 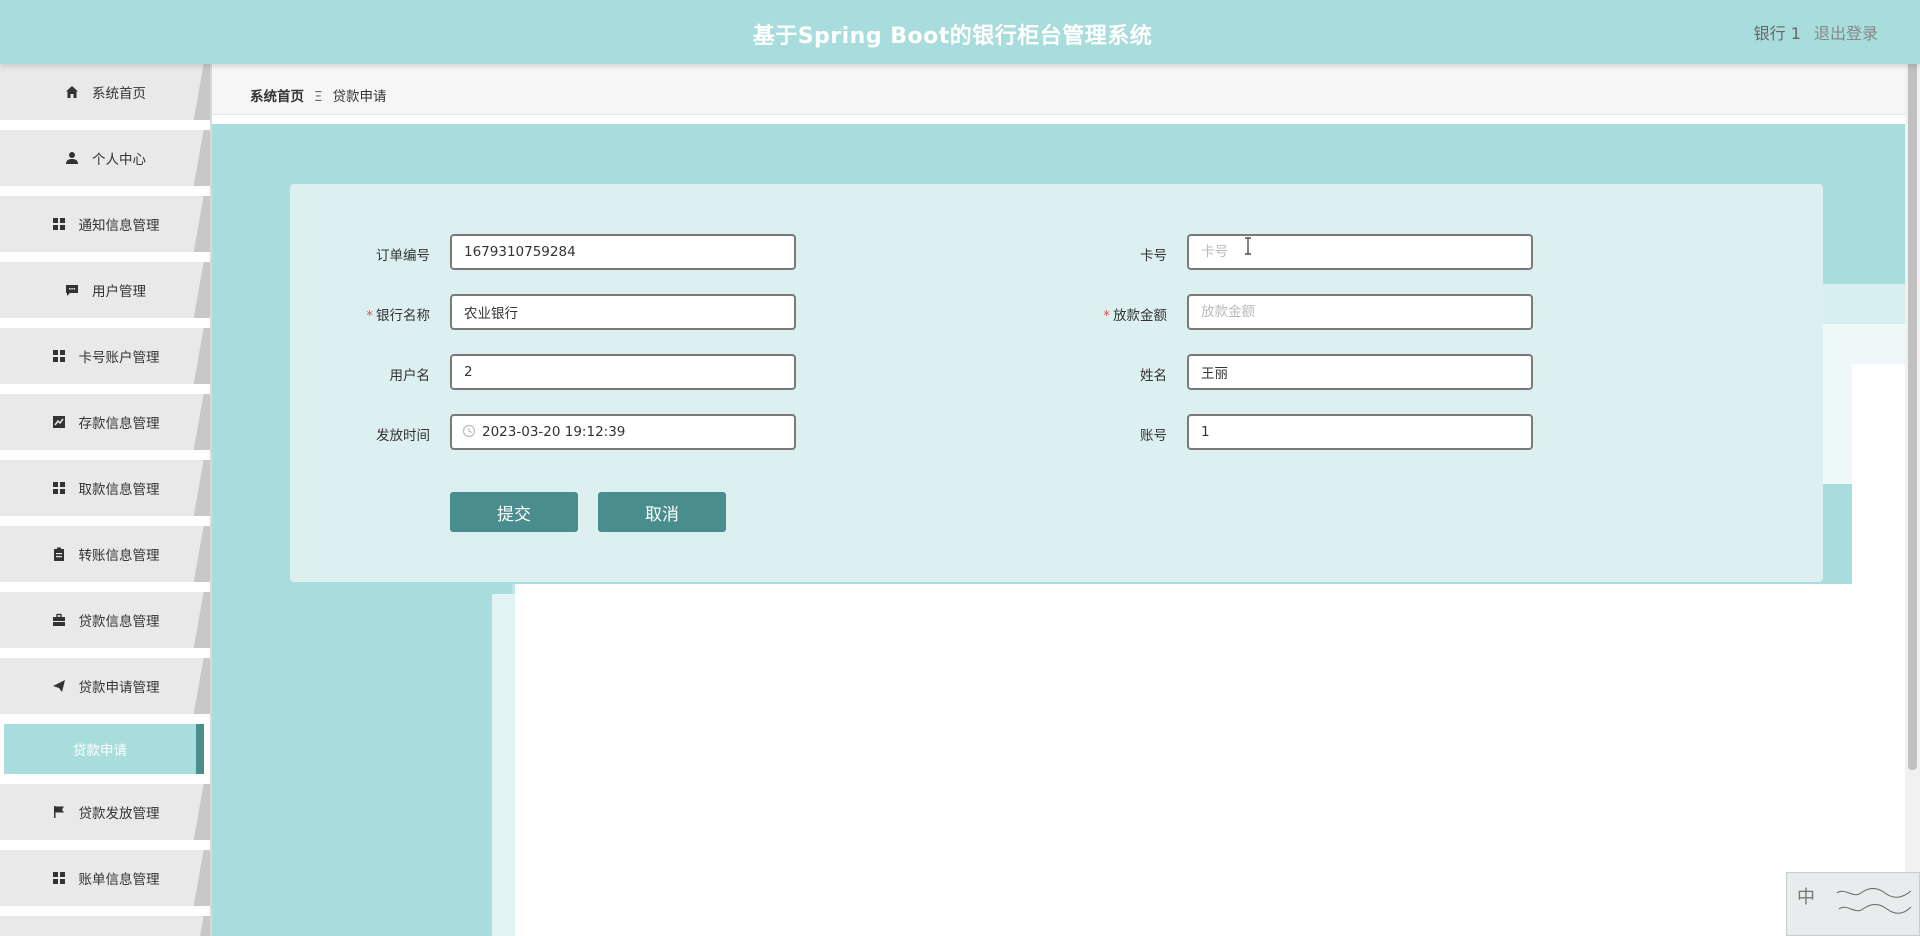 I want to click on user-icon, so click(x=72, y=158).